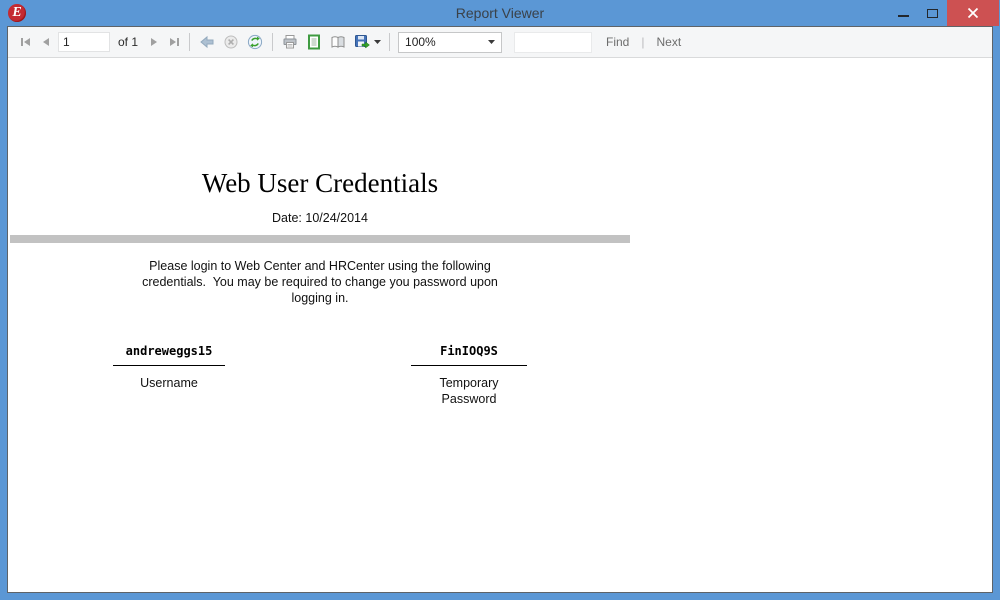 The height and width of the screenshot is (600, 1000). What do you see at coordinates (320, 239) in the screenshot?
I see `divider-bar` at bounding box center [320, 239].